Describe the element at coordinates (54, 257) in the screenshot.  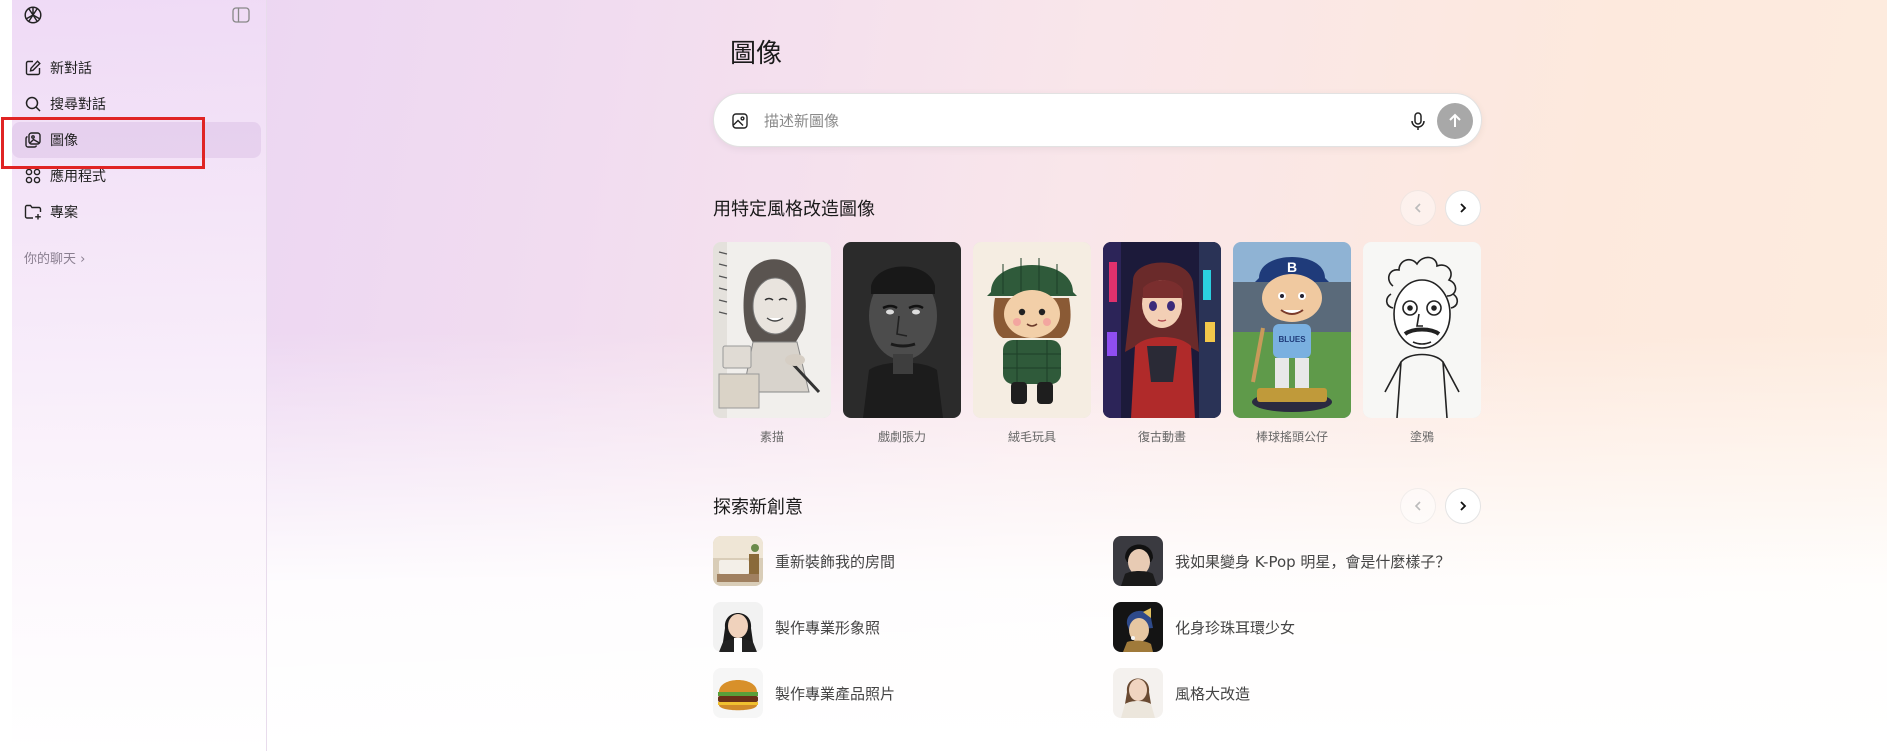
I see `your-chats-link: 你的聊天 ›` at that location.